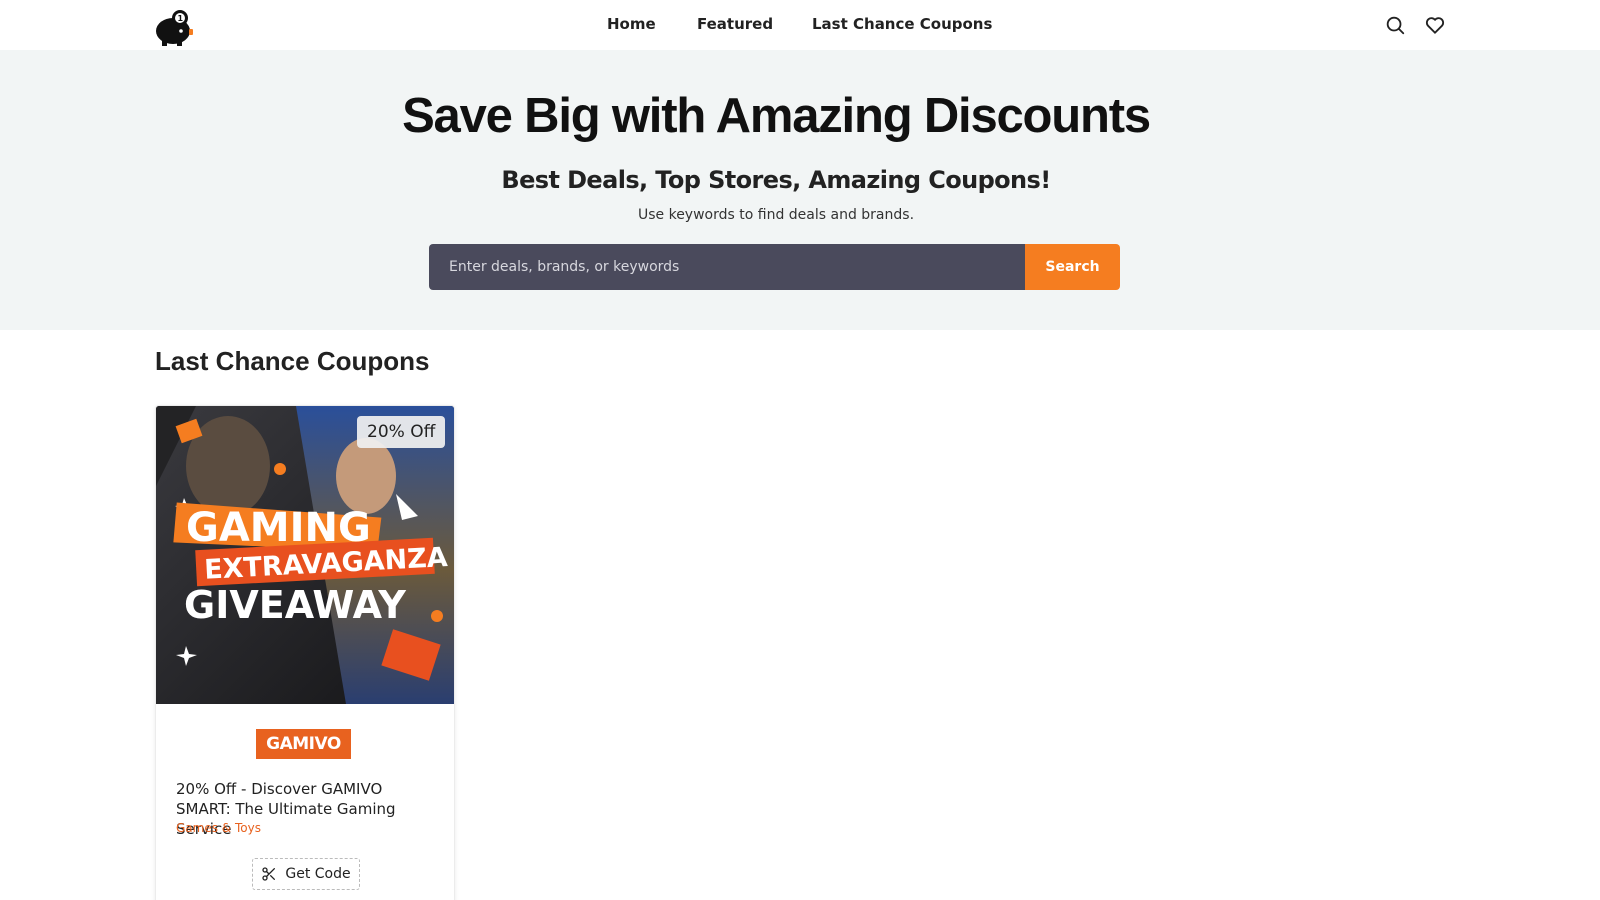 The image size is (1600, 900). Describe the element at coordinates (401, 432) in the screenshot. I see `discount-badge: 20% Off` at that location.